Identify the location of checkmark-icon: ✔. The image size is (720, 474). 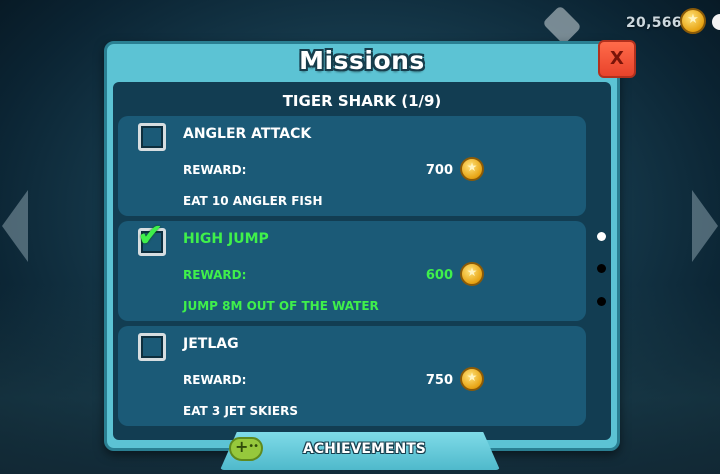
(150, 235).